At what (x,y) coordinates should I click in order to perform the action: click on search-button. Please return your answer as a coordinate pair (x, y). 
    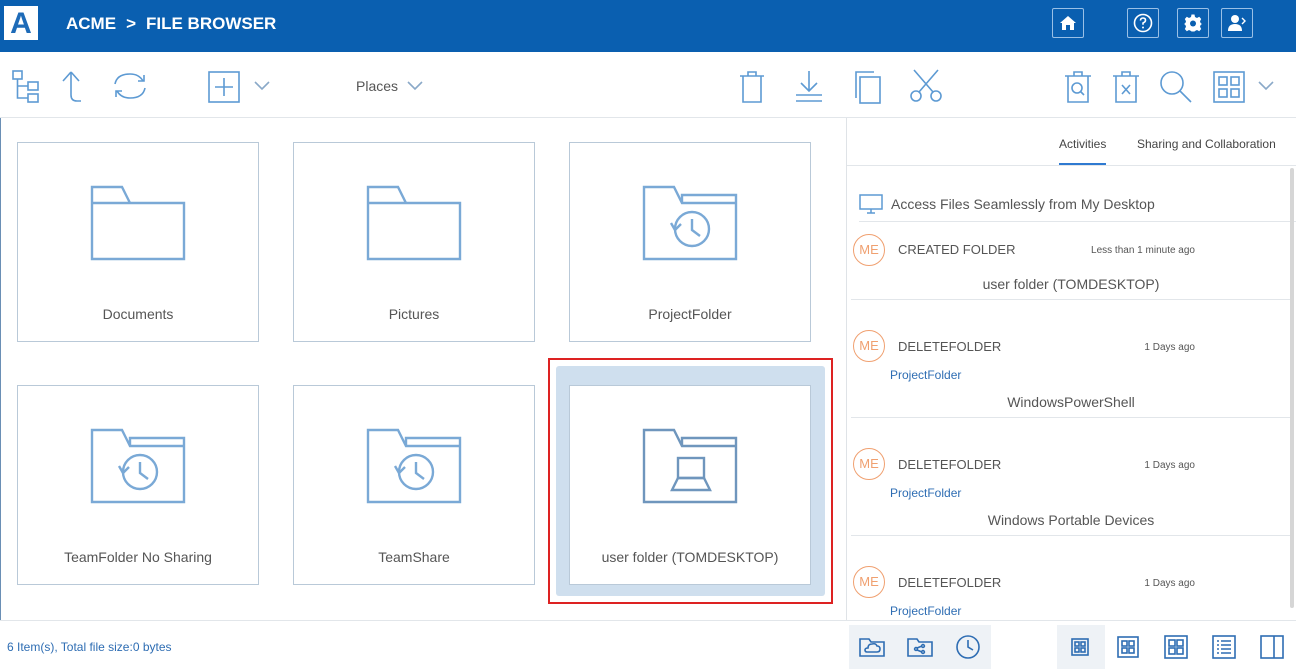
    Looking at the image, I should click on (1176, 87).